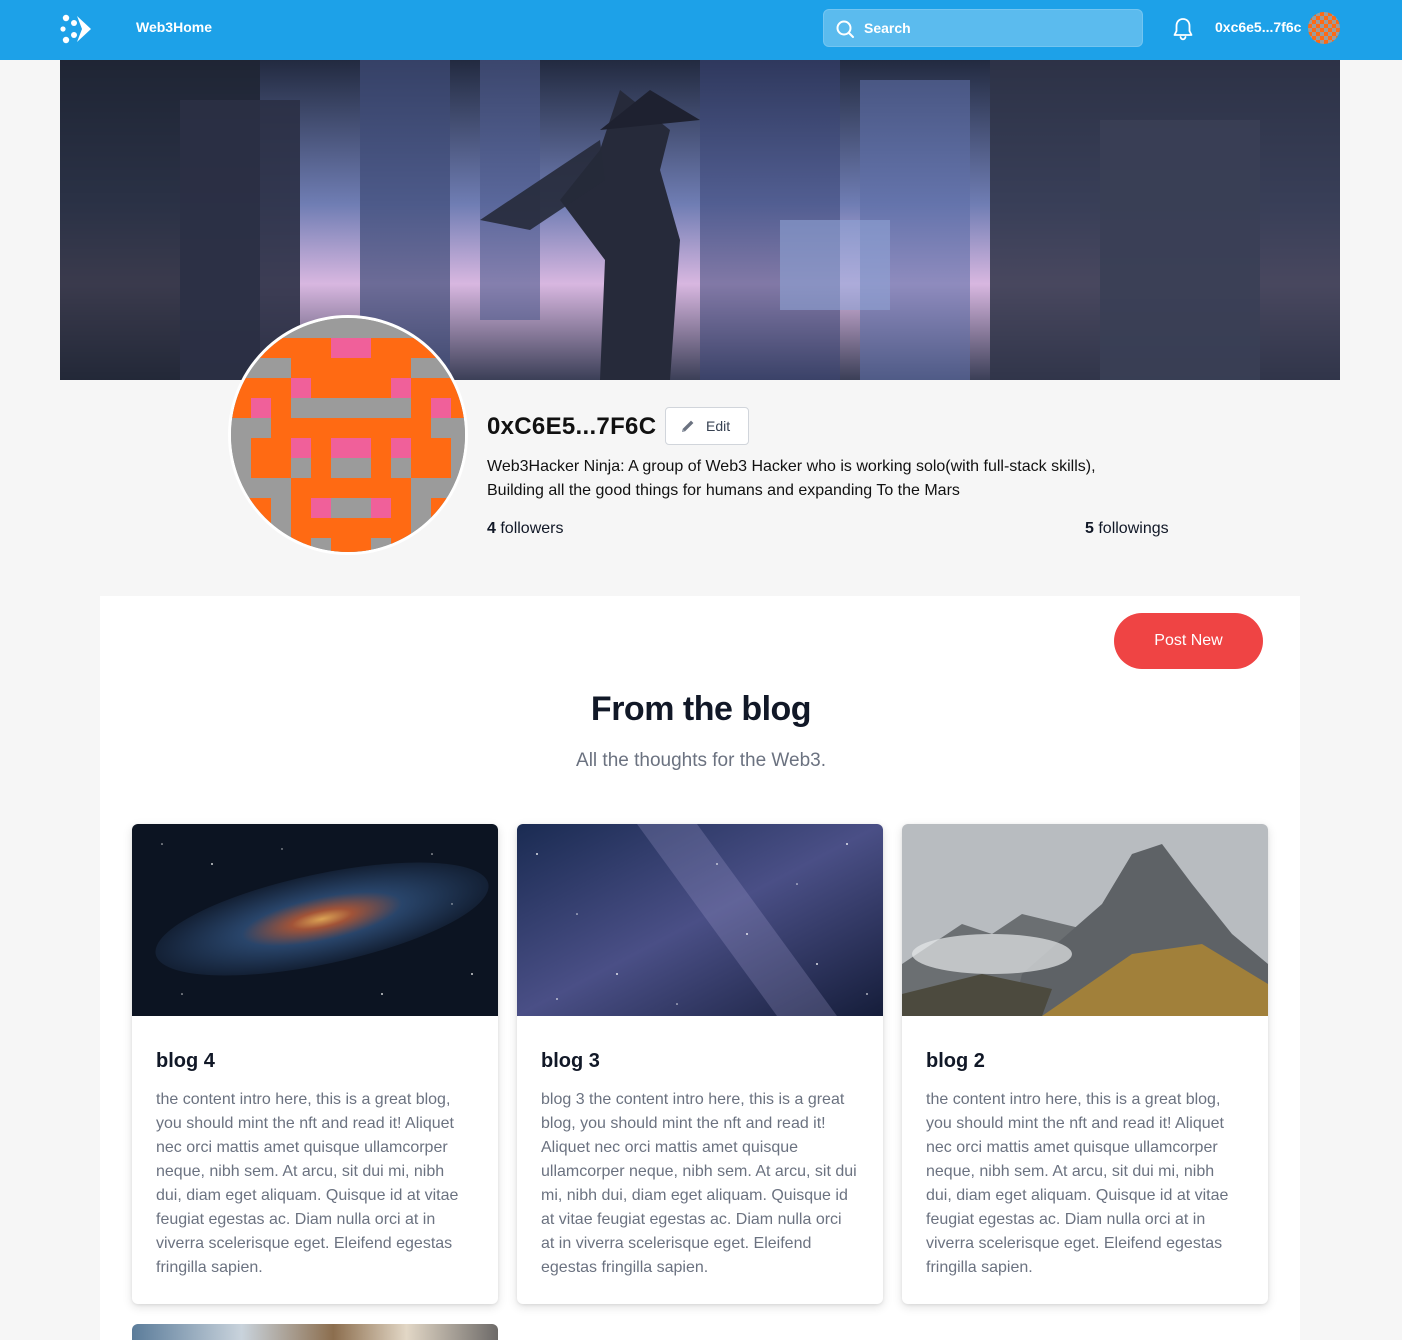  I want to click on account-avatar, so click(1324, 28).